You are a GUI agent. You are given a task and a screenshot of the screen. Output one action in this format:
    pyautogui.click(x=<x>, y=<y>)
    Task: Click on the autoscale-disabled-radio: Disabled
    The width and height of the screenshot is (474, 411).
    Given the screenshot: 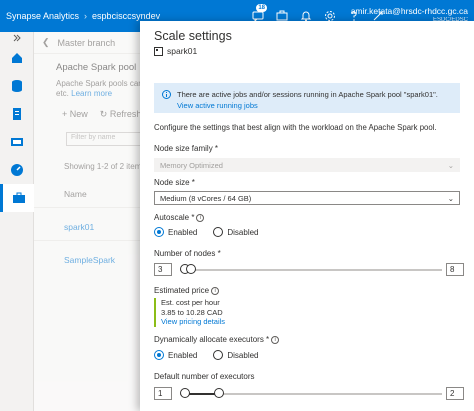 What is the action you would take?
    pyautogui.click(x=236, y=232)
    